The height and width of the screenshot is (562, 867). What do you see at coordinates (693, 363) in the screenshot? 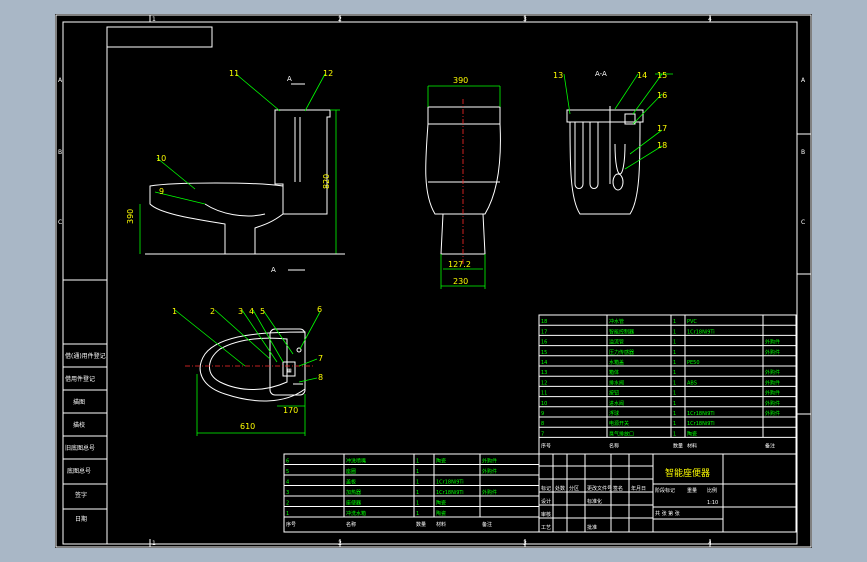
I see `table-cell: PE50` at bounding box center [693, 363].